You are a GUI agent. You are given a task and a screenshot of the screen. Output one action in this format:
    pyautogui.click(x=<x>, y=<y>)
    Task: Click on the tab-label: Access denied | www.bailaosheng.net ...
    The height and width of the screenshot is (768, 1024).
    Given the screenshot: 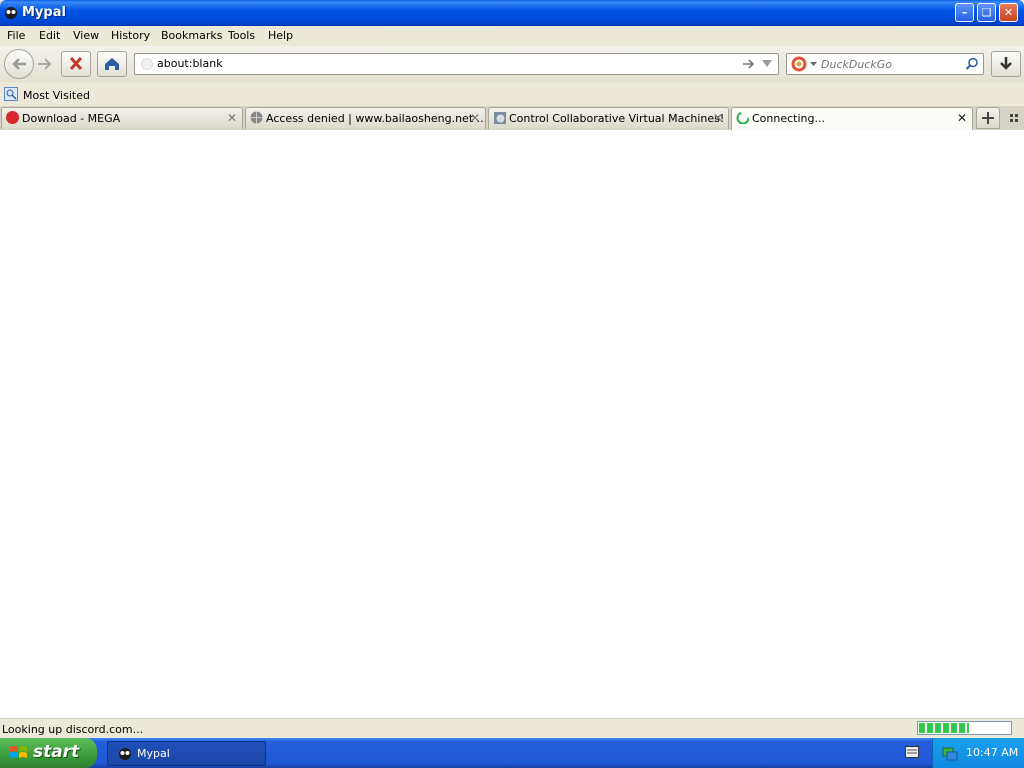 What is the action you would take?
    pyautogui.click(x=376, y=118)
    